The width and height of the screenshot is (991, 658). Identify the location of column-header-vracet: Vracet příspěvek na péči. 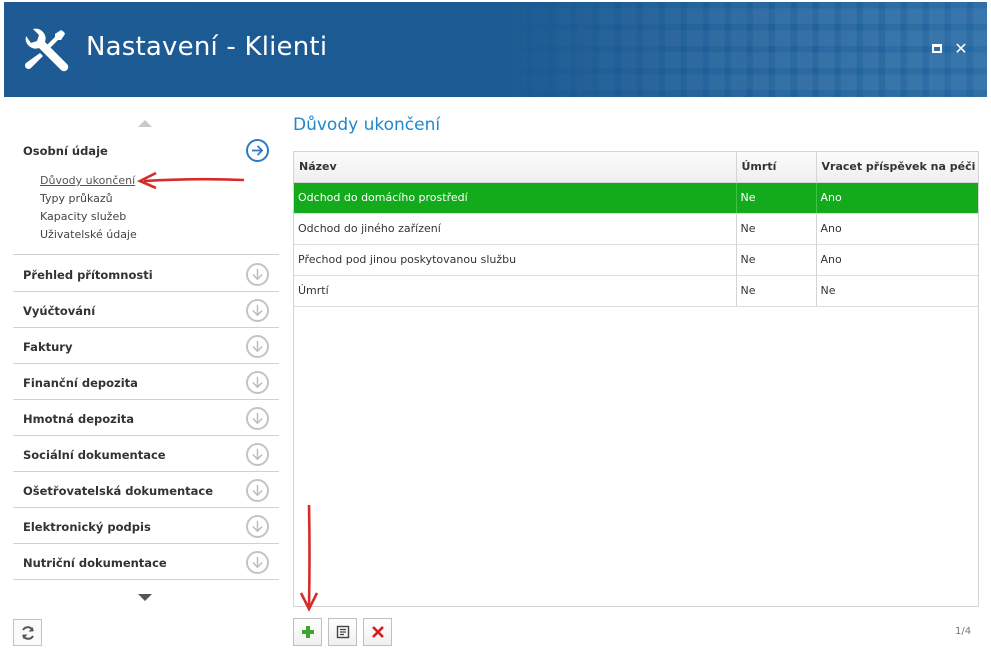
(897, 167).